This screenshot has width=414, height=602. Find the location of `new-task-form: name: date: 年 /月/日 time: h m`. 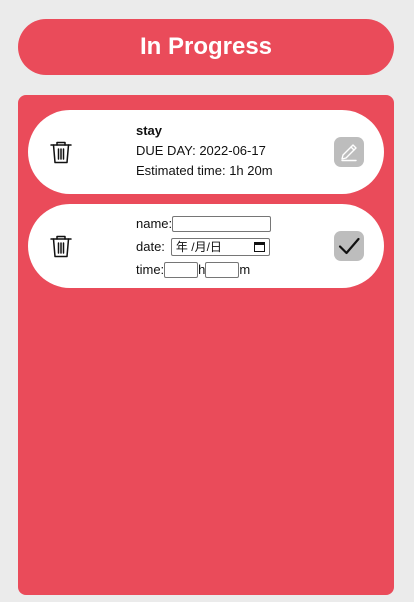

new-task-form: name: date: 年 /月/日 time: h m is located at coordinates (204, 246).